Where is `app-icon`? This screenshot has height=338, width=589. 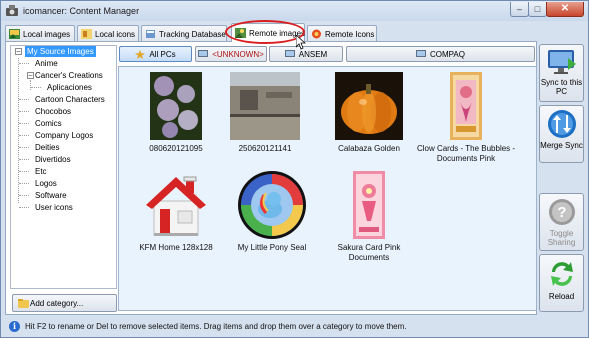 app-icon is located at coordinates (12, 10).